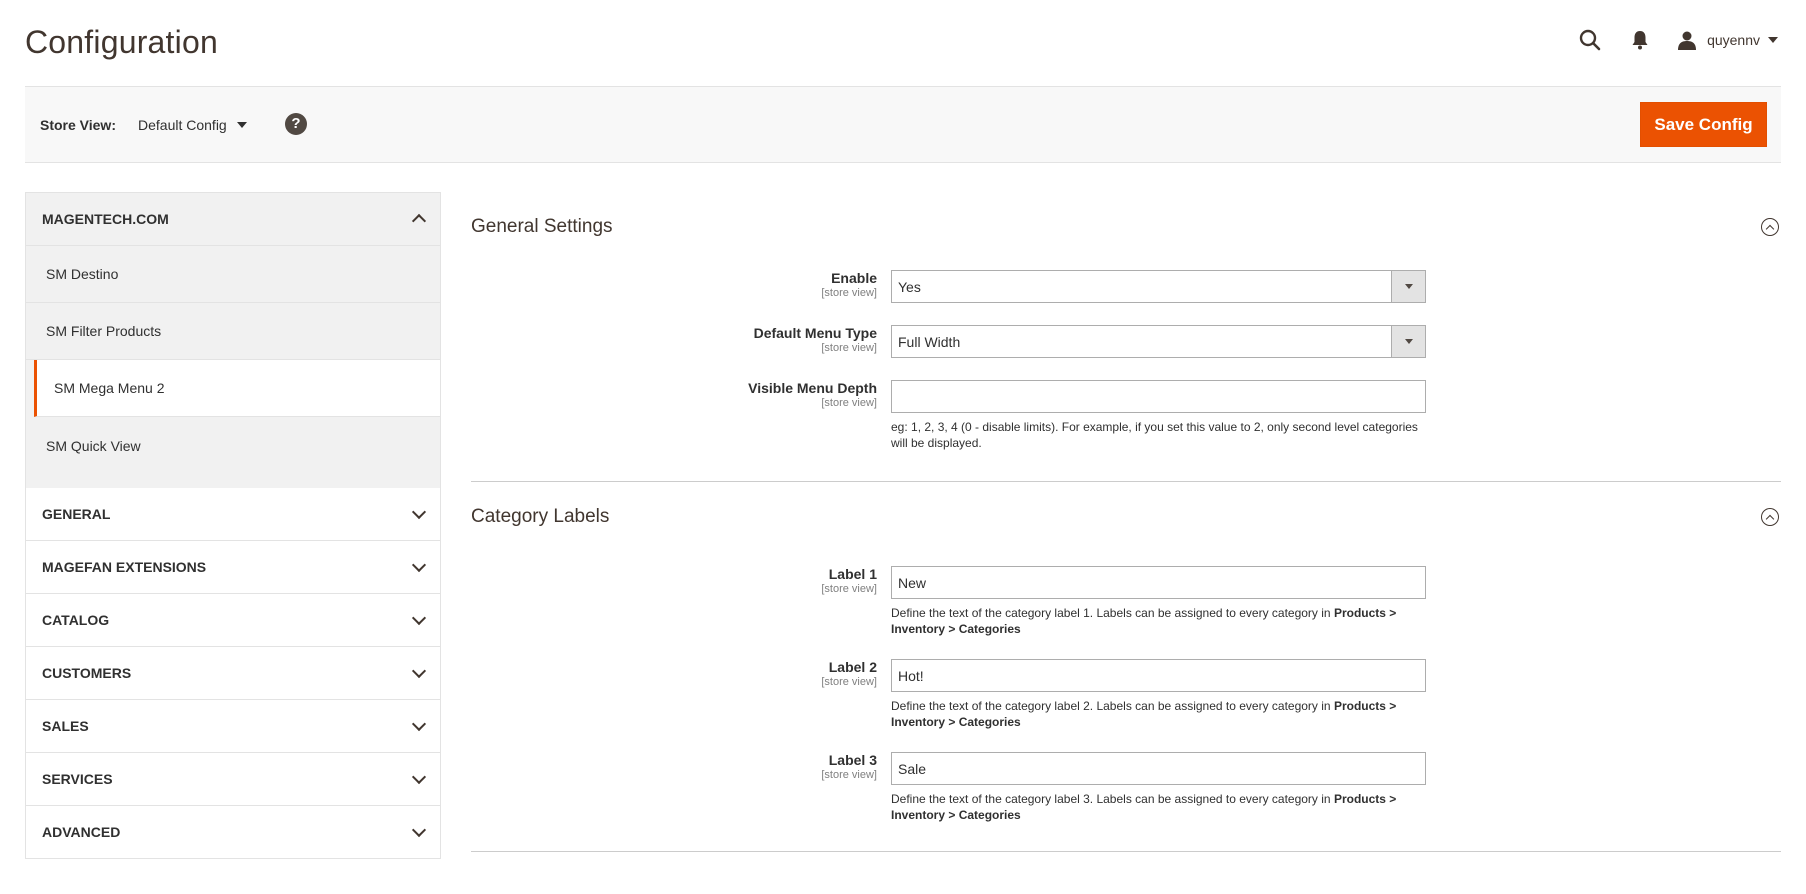 This screenshot has height=894, width=1806. Describe the element at coordinates (1590, 40) in the screenshot. I see `search-icon` at that location.